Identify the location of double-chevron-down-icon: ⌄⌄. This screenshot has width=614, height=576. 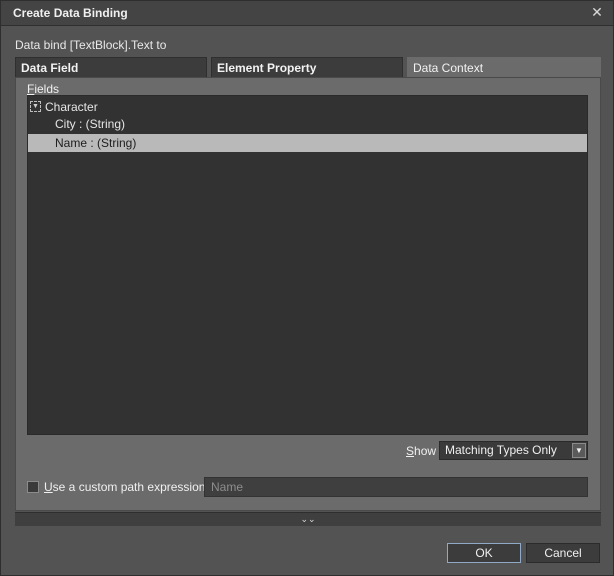
(307, 519).